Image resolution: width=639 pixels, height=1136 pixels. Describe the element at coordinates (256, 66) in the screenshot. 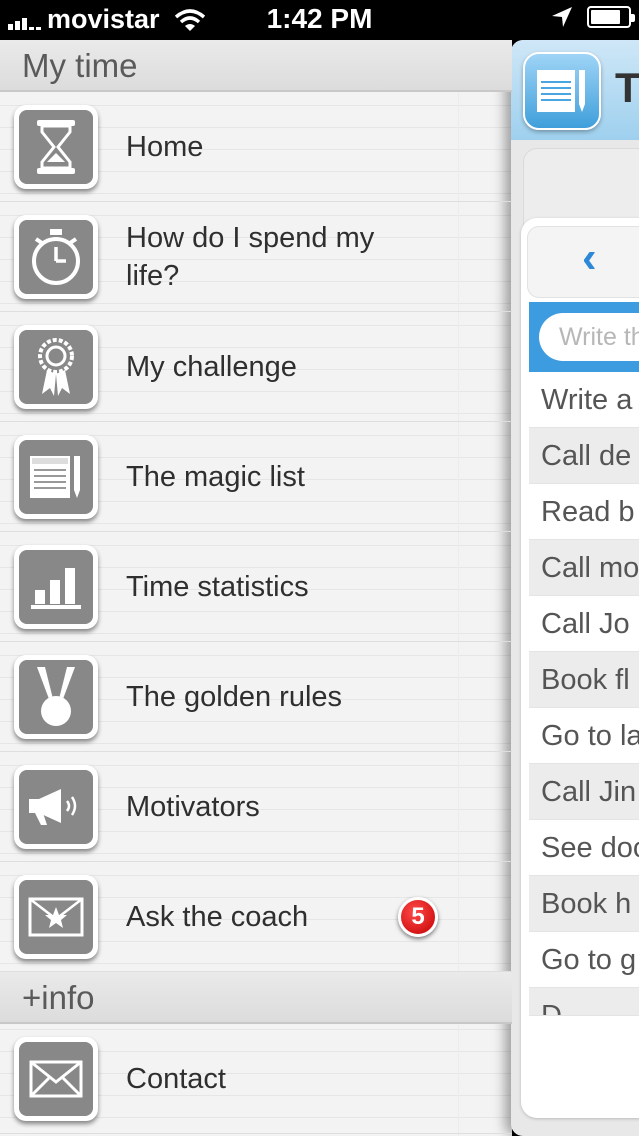

I see `section-header-my-time: My time` at that location.